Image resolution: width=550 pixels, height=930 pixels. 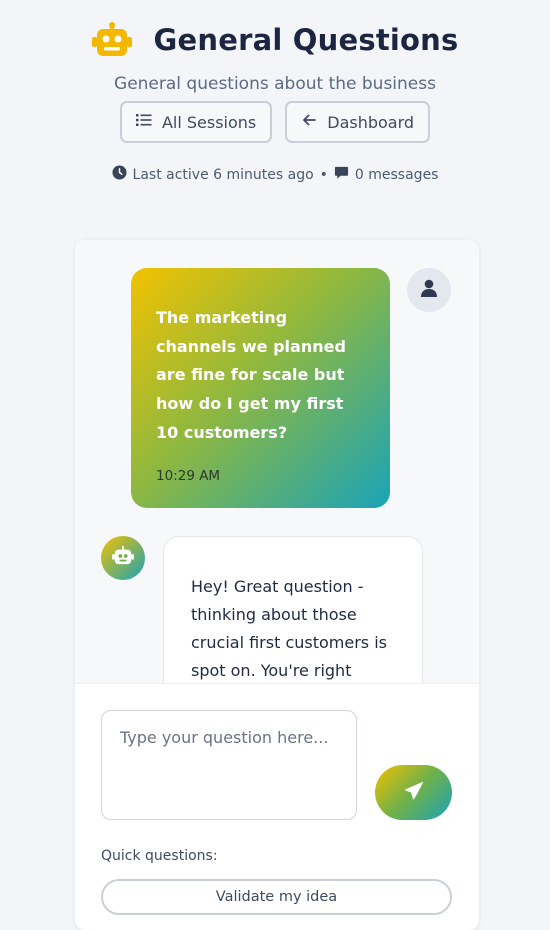 I want to click on dashboard-button: Dashboard, so click(x=358, y=122).